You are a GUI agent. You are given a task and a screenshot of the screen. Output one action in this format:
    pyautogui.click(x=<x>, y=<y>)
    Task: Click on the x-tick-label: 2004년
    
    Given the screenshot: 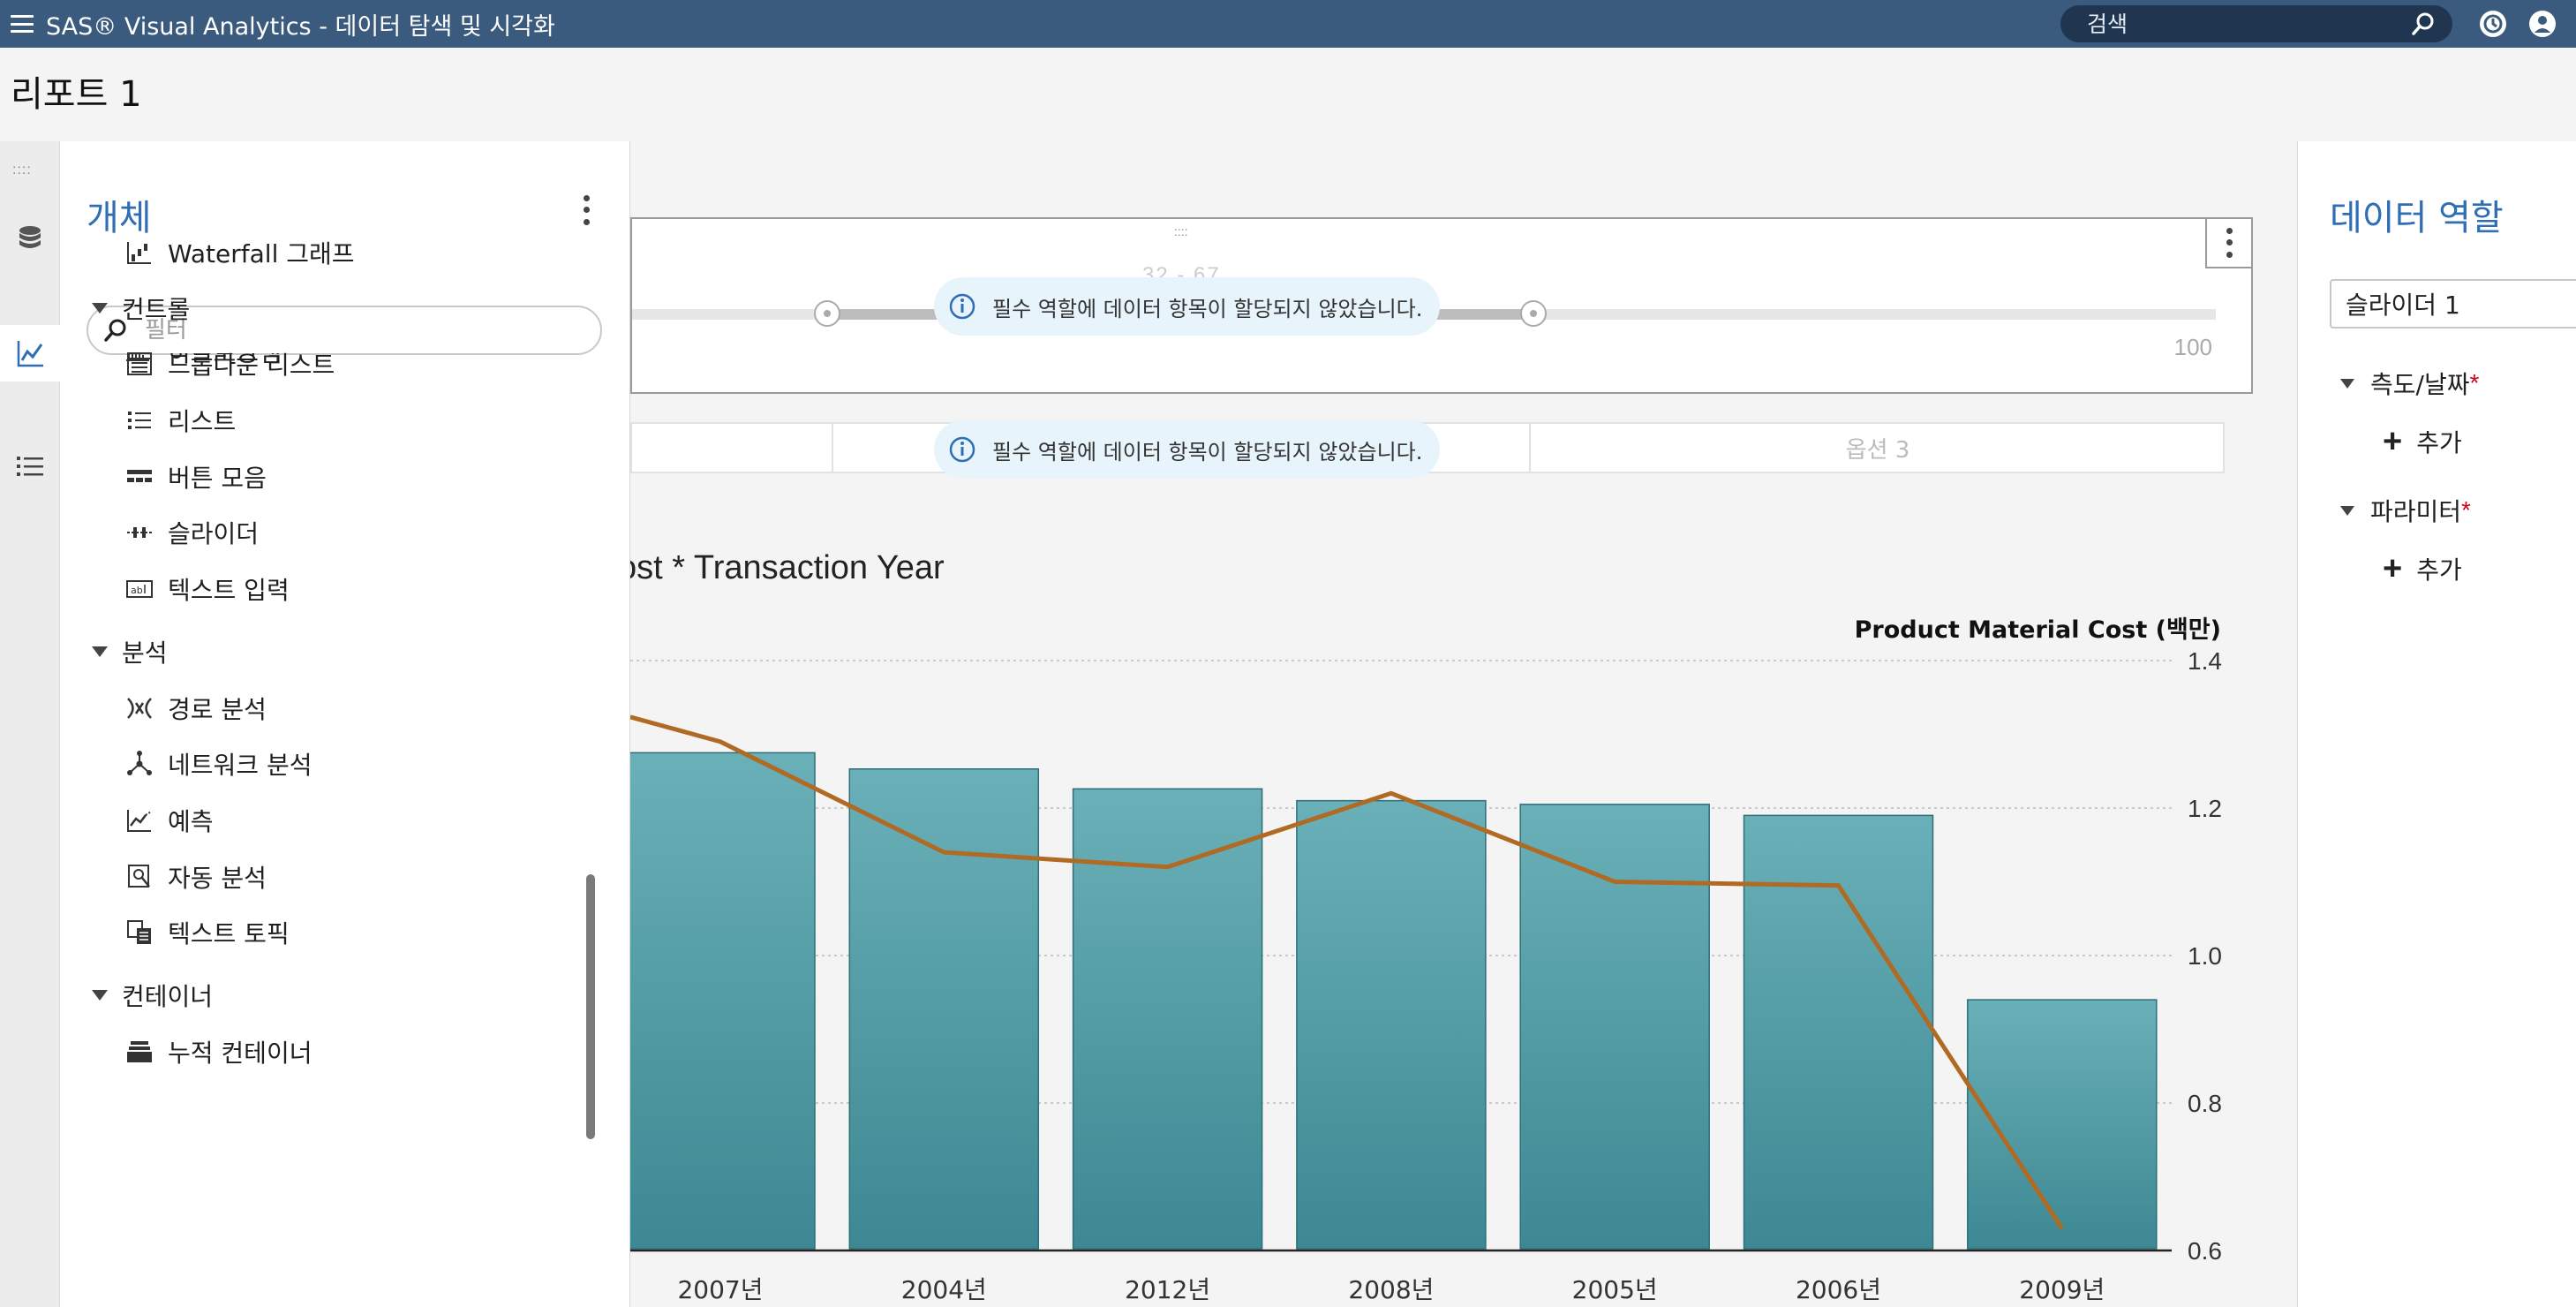 What is the action you would take?
    pyautogui.click(x=944, y=1289)
    